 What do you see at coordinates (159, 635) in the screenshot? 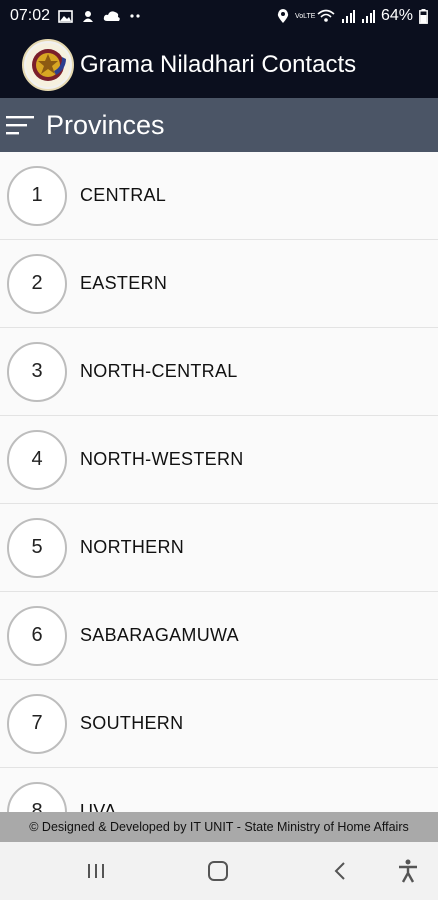
I see `province-name: SABARAGAMUWA` at bounding box center [159, 635].